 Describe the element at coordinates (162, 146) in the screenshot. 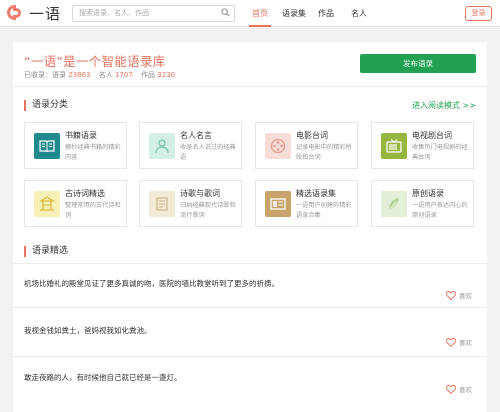

I see `person-icon` at that location.